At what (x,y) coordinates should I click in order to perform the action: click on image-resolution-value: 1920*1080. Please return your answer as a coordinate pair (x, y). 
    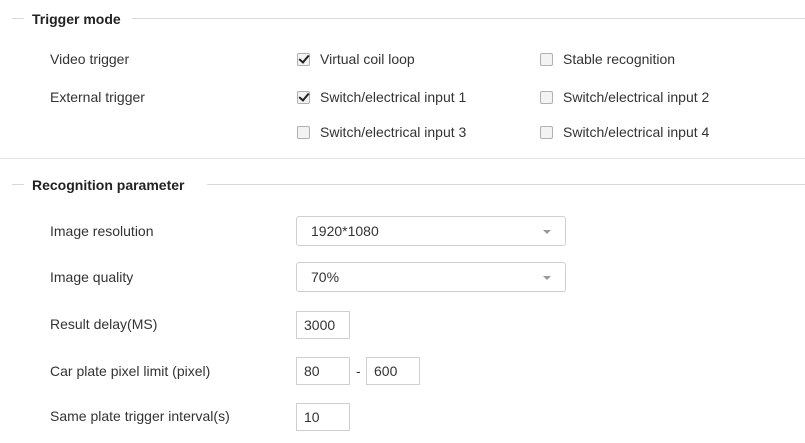
    Looking at the image, I should click on (345, 231).